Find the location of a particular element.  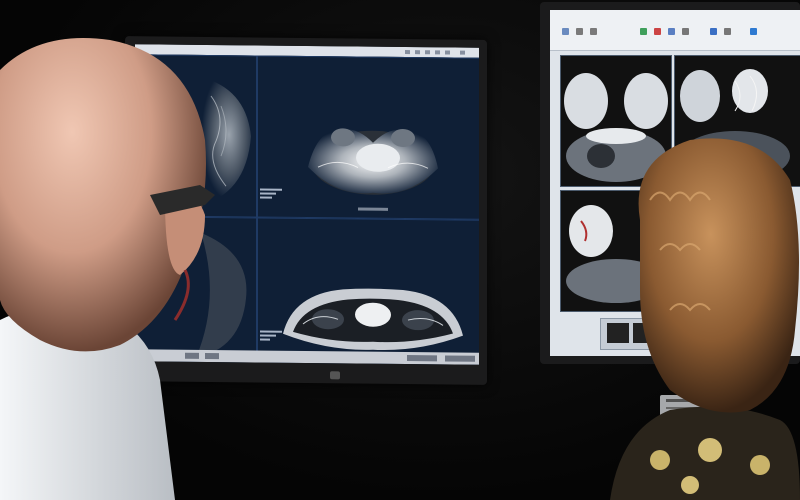

mri-pane-axial-top is located at coordinates (368, 137).